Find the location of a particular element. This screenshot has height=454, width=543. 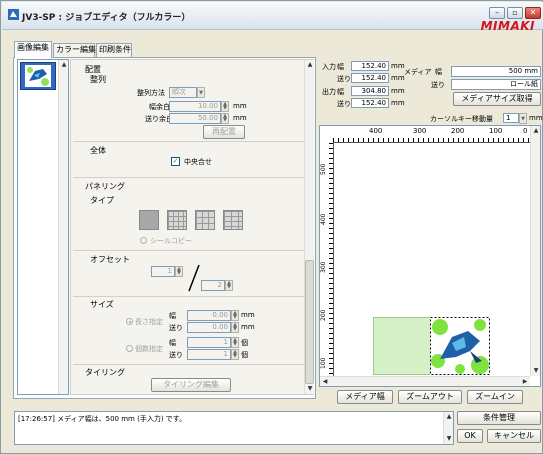

rearrange-button: 再配置 is located at coordinates (224, 132).